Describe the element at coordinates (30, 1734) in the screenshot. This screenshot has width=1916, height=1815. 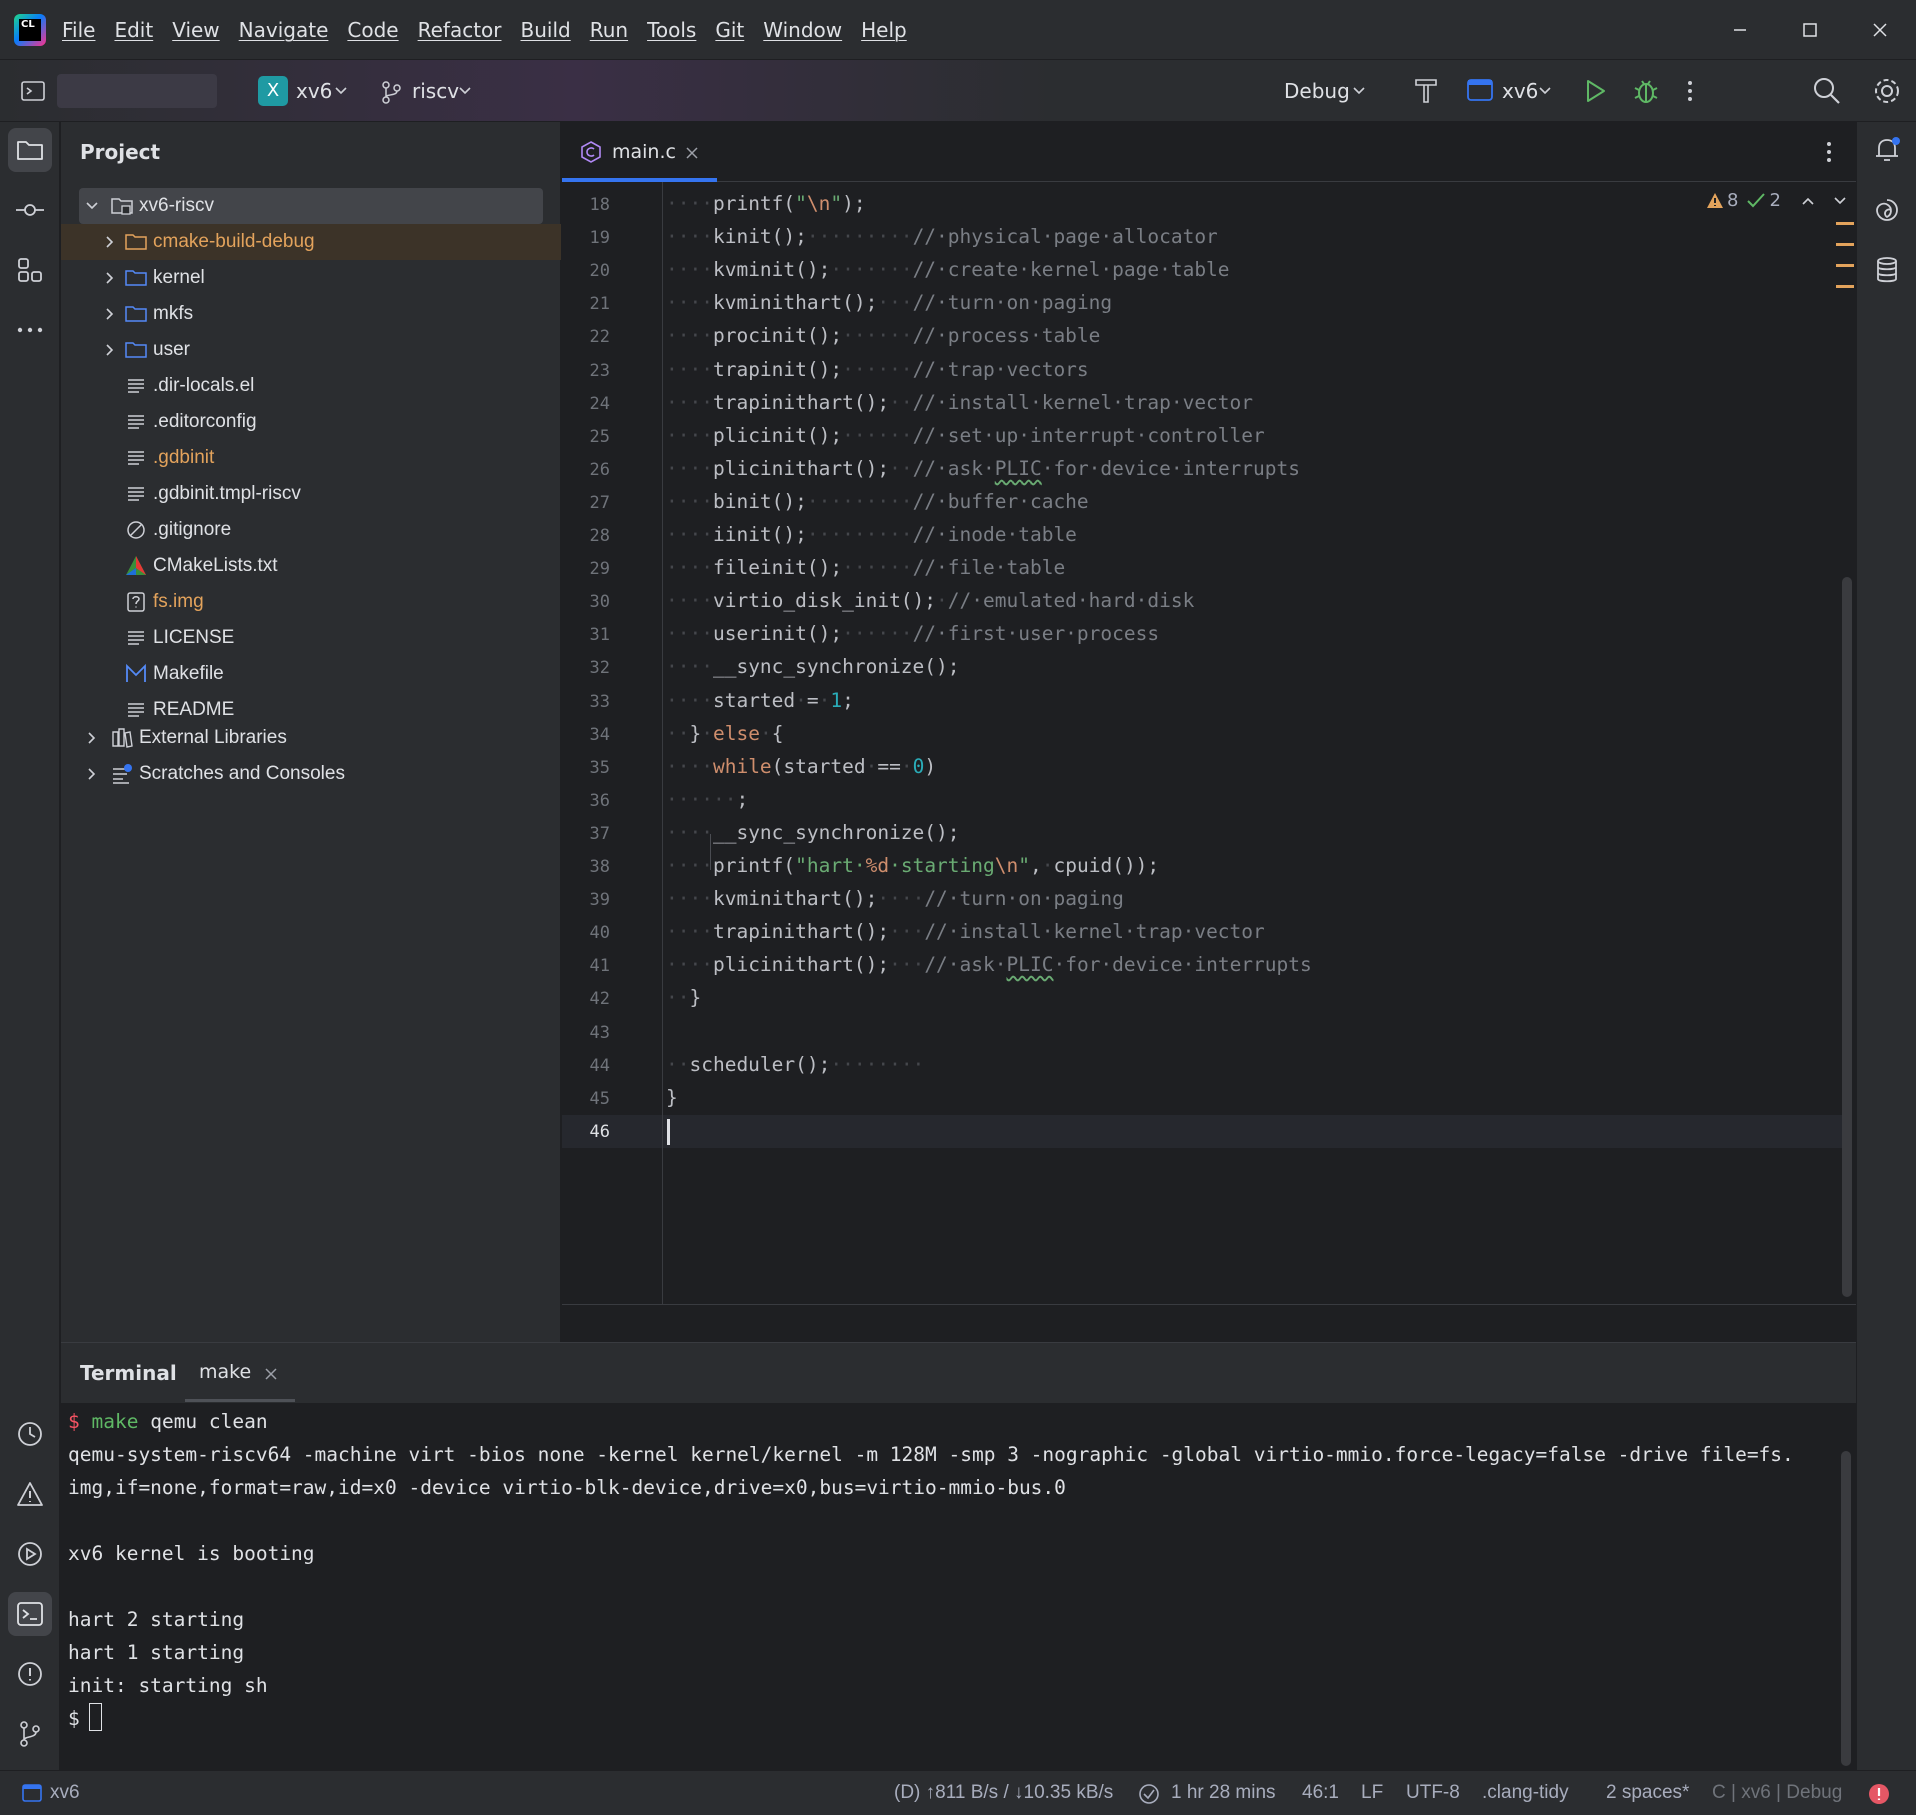
I see `git-tool-icon` at that location.